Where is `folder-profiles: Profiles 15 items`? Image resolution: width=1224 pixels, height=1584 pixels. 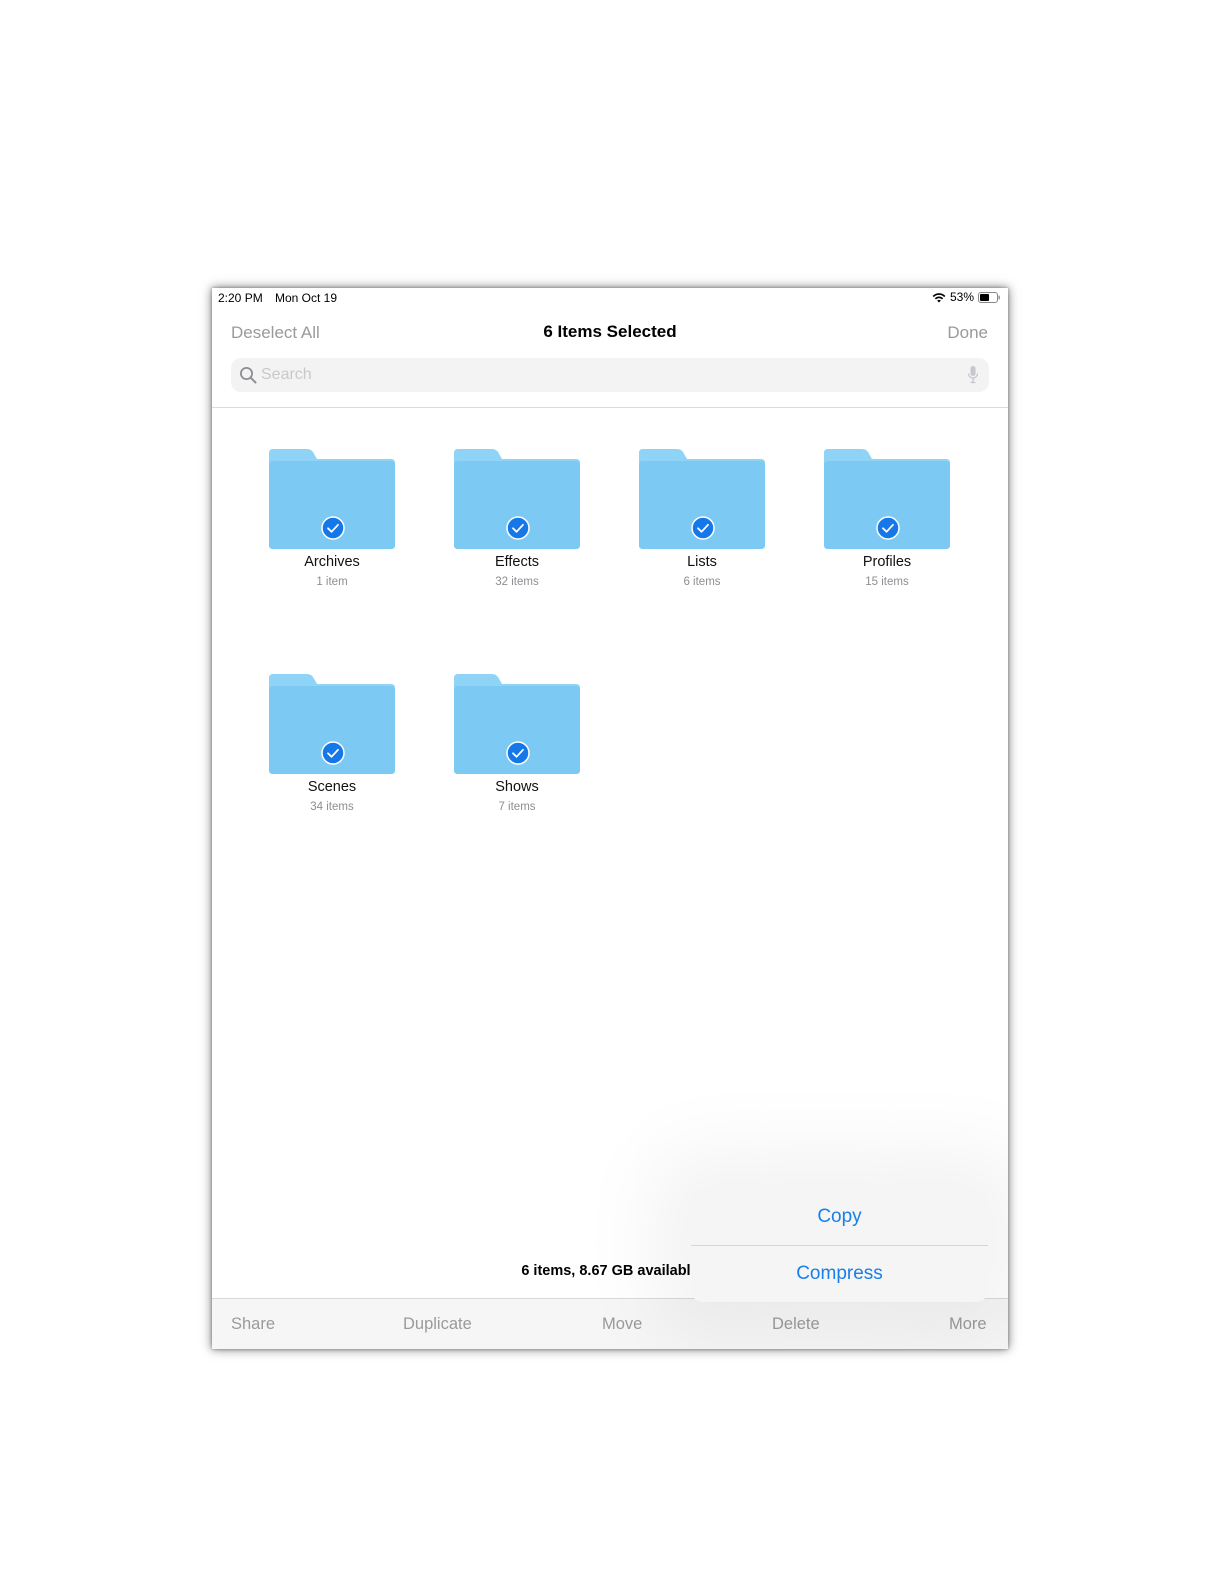 folder-profiles: Profiles 15 items is located at coordinates (887, 529).